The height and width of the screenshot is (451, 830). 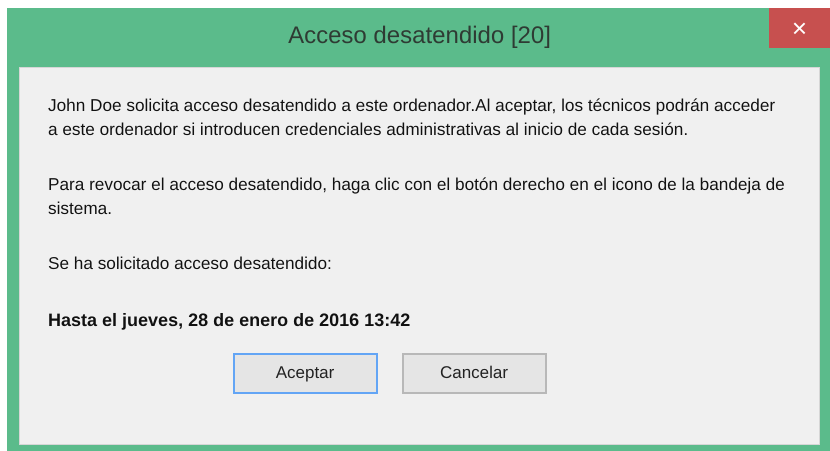 I want to click on message-text: Se ha solicitado acceso desatendido:, so click(x=190, y=263).